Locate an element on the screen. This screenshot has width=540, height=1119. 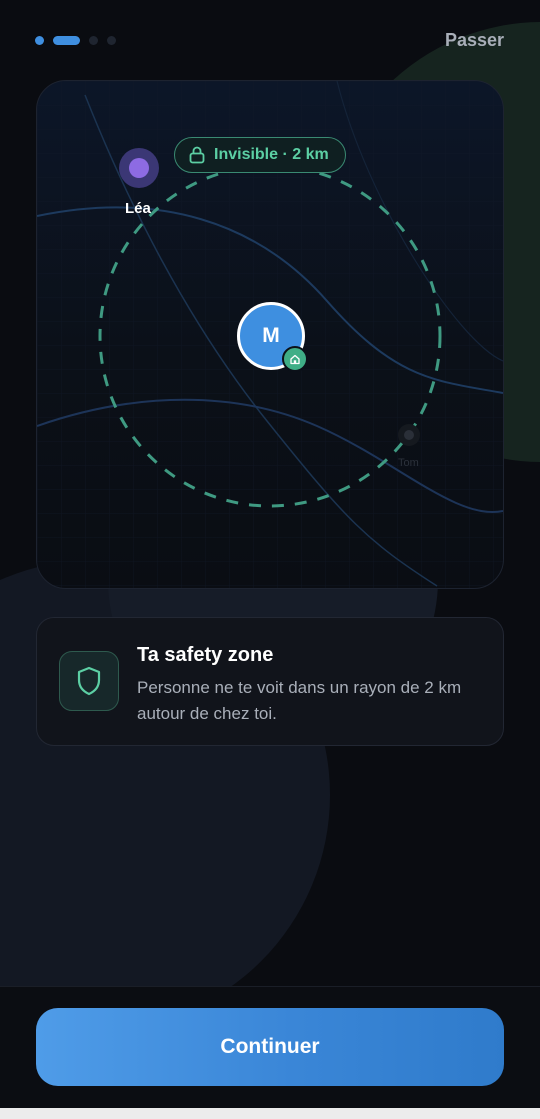
lock-icon is located at coordinates (197, 155).